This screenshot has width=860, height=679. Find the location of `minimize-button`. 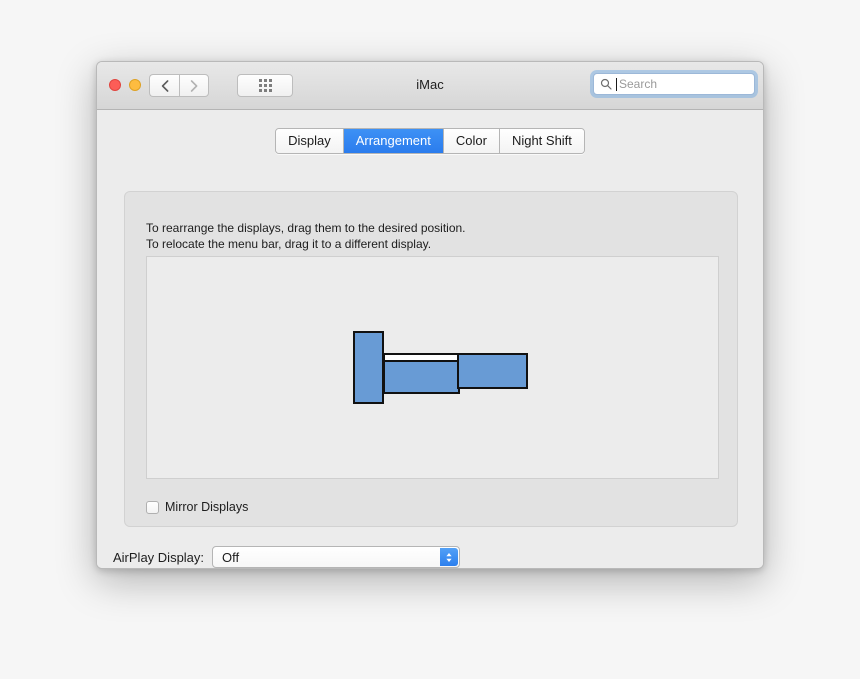

minimize-button is located at coordinates (135, 85).